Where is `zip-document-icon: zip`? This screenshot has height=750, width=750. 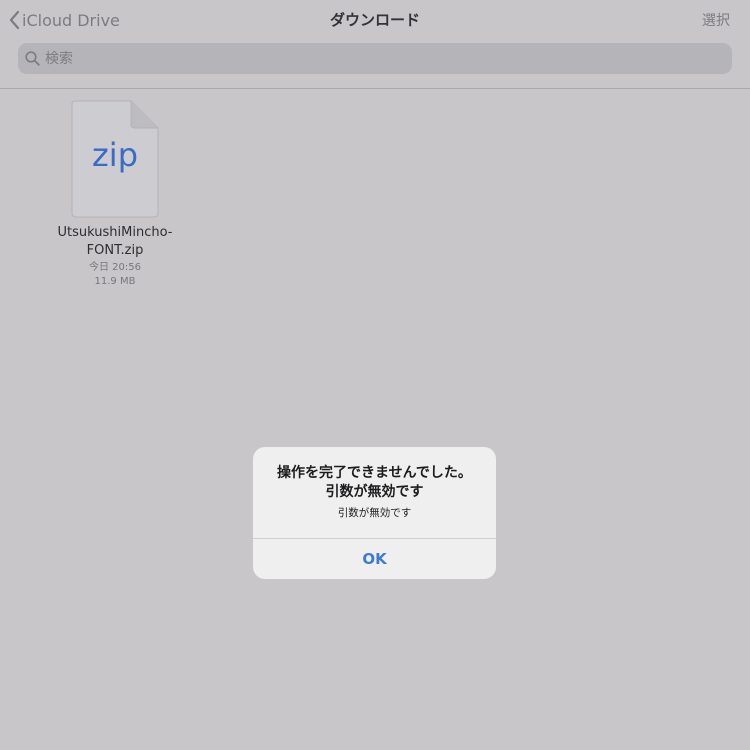 zip-document-icon: zip is located at coordinates (115, 159).